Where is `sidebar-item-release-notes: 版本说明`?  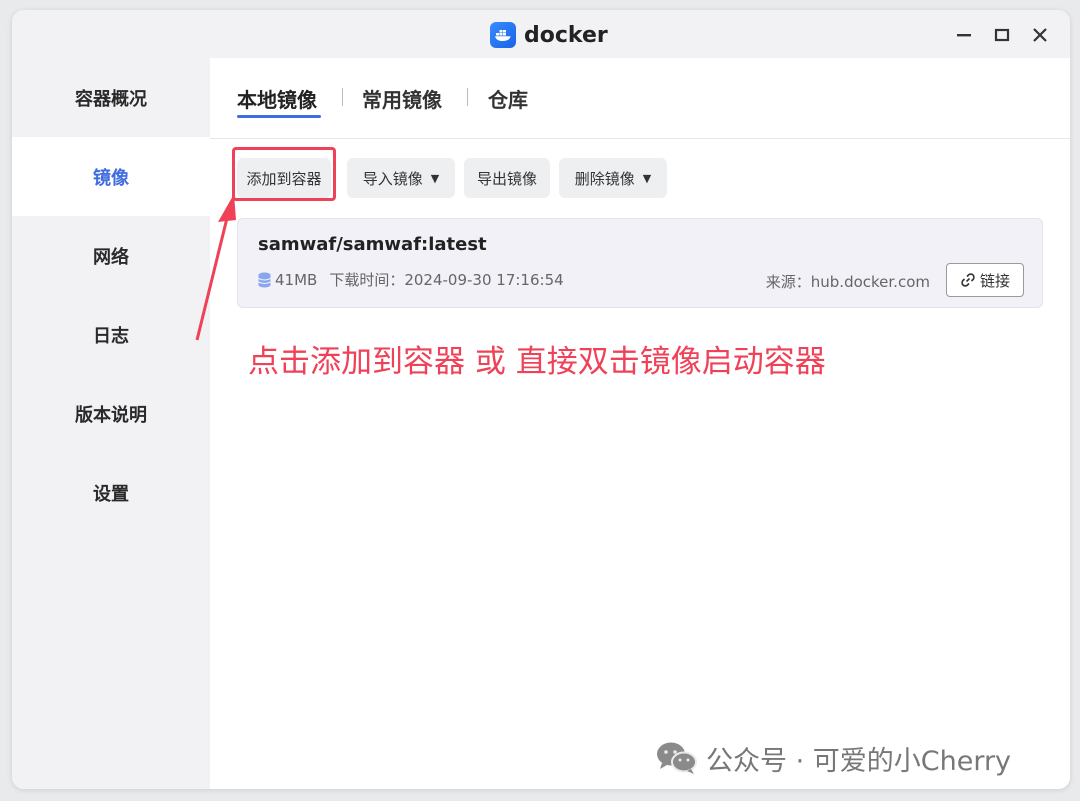
sidebar-item-release-notes: 版本说明 is located at coordinates (111, 413).